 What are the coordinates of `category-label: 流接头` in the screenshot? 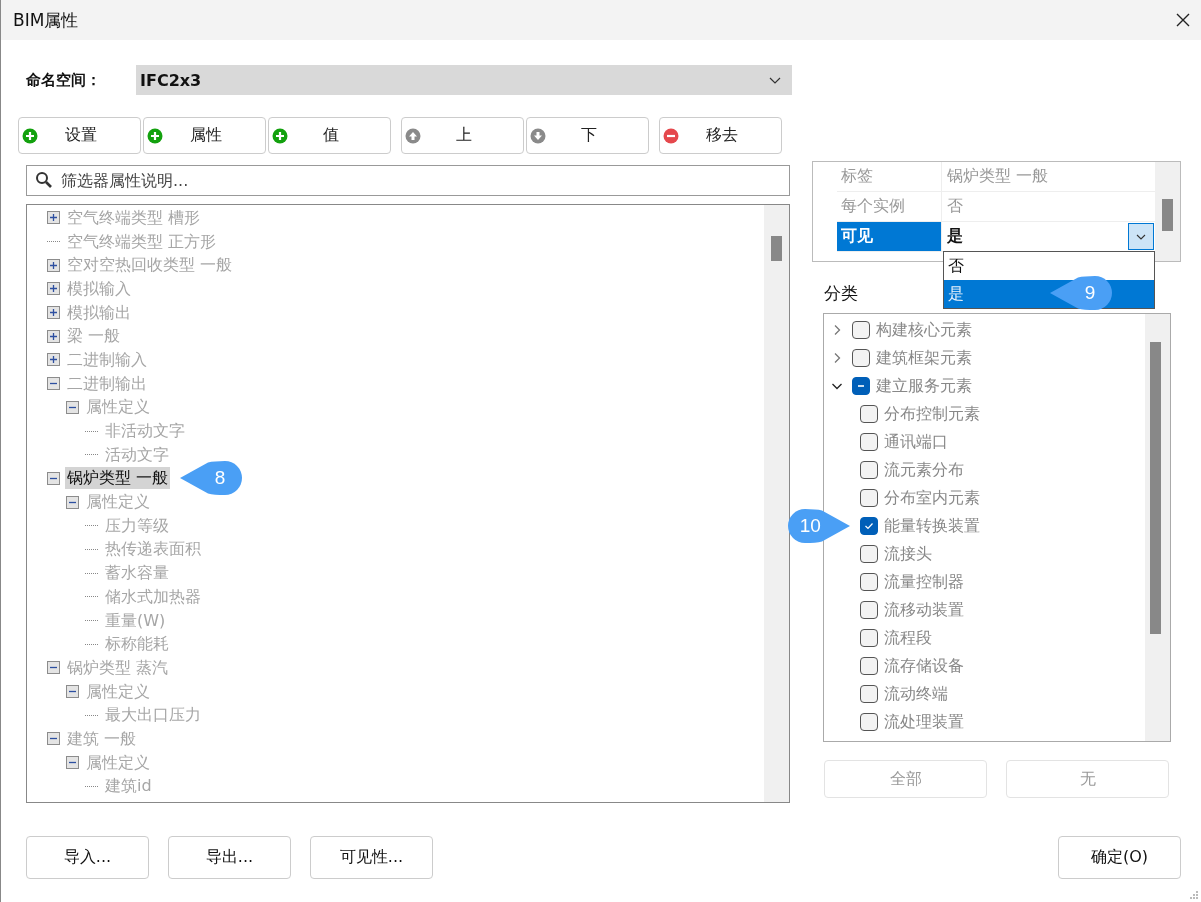 It's located at (908, 554).